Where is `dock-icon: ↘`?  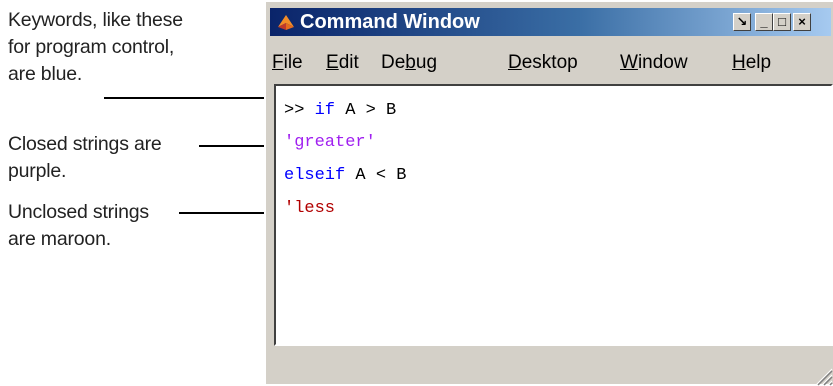 dock-icon: ↘ is located at coordinates (742, 22).